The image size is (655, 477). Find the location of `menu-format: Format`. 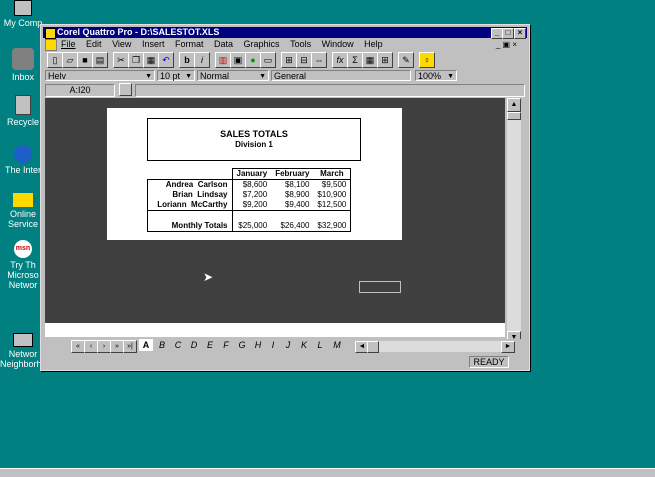

menu-format: Format is located at coordinates (189, 44).